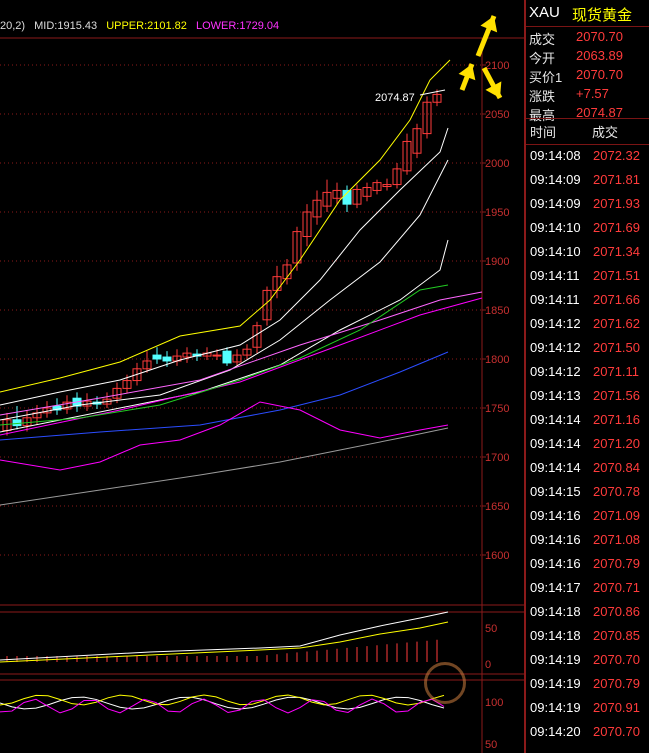 This screenshot has height=753, width=649. I want to click on tick-price: 2071.69, so click(616, 227).